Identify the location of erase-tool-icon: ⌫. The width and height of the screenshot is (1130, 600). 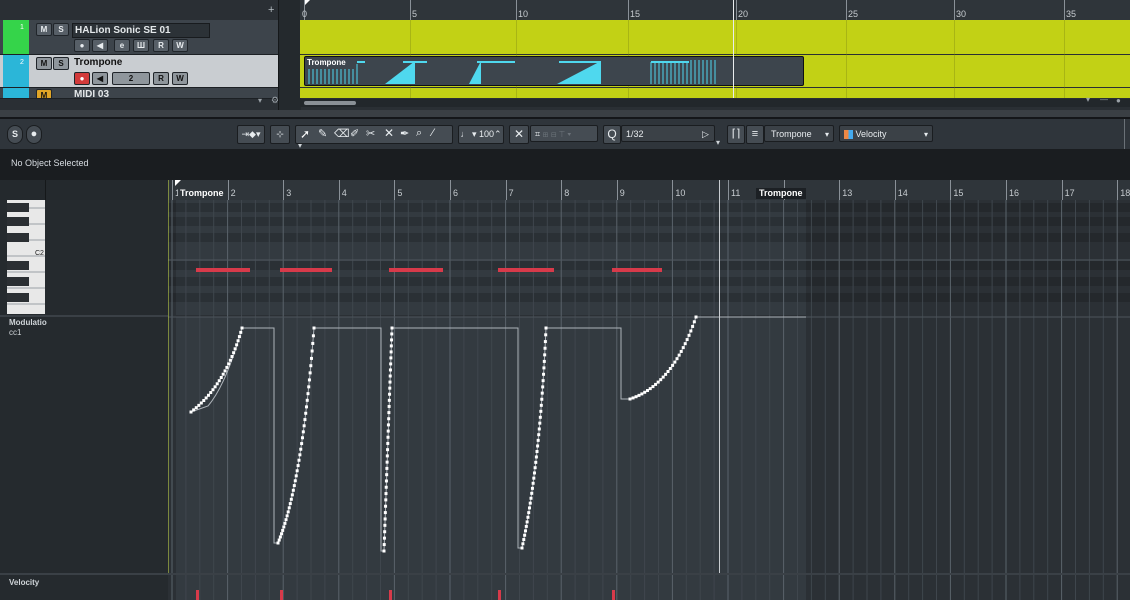
(342, 133).